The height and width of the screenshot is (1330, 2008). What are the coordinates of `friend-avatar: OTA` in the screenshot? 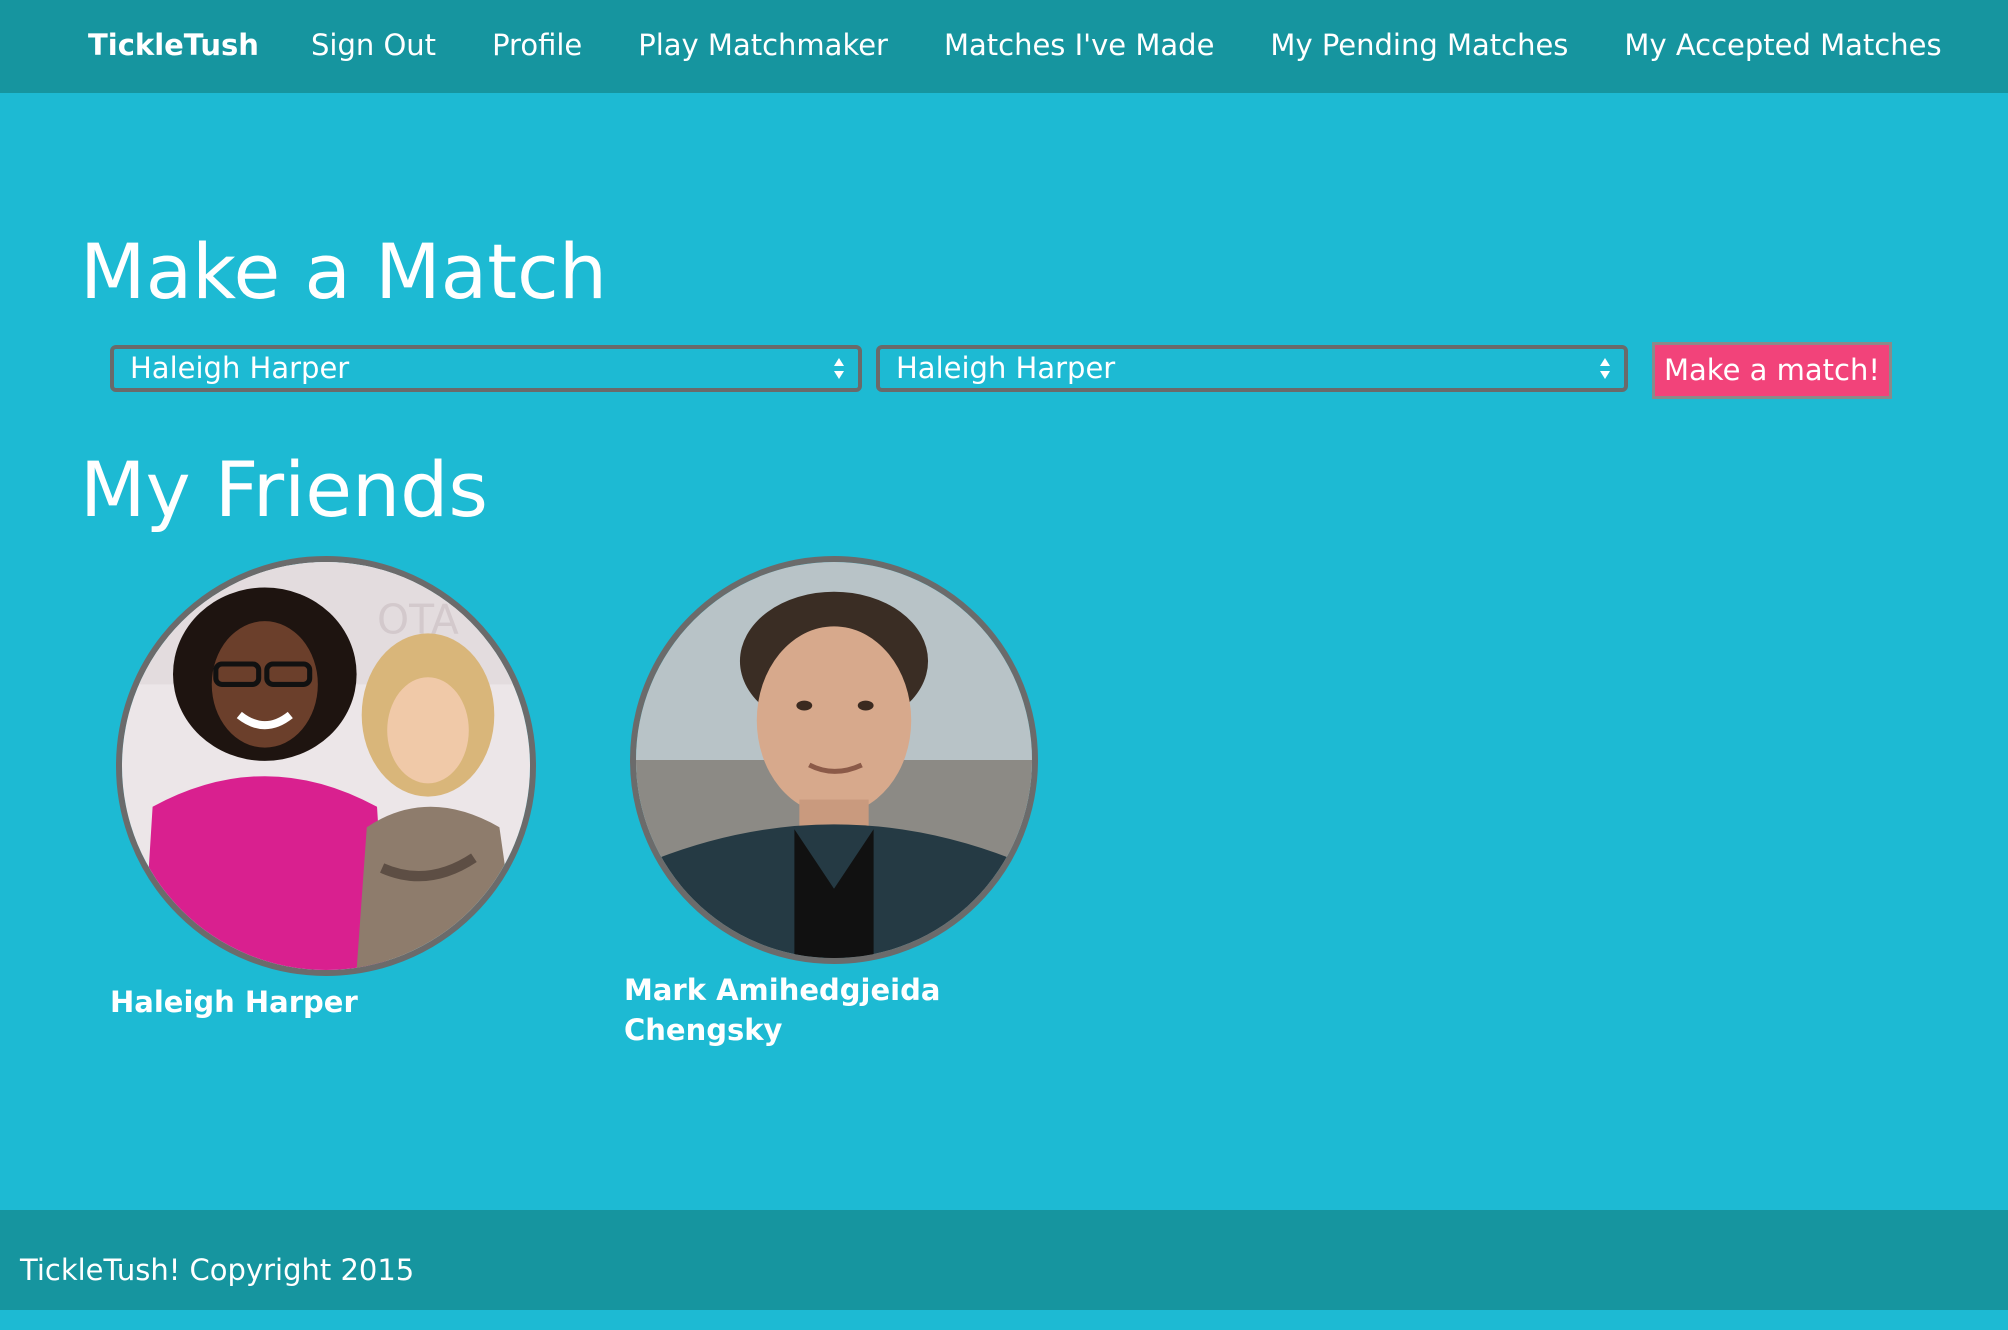 It's located at (326, 766).